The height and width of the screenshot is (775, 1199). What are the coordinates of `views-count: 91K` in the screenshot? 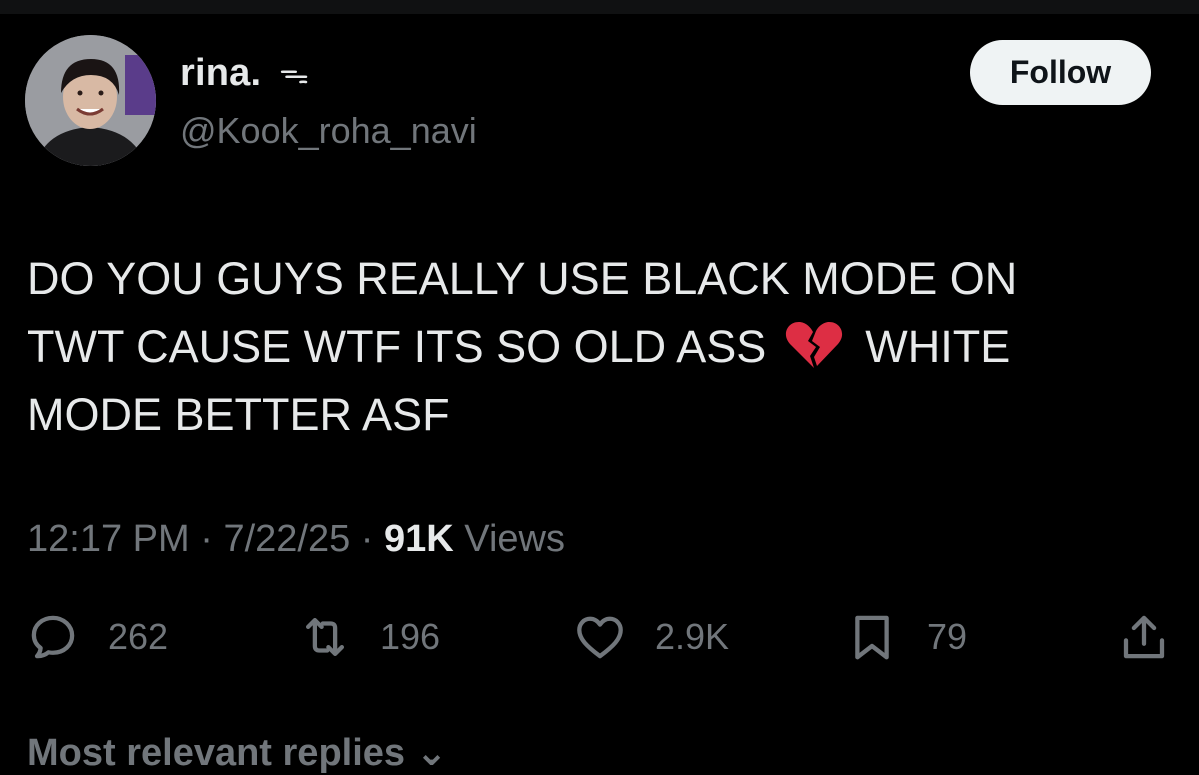 It's located at (419, 539).